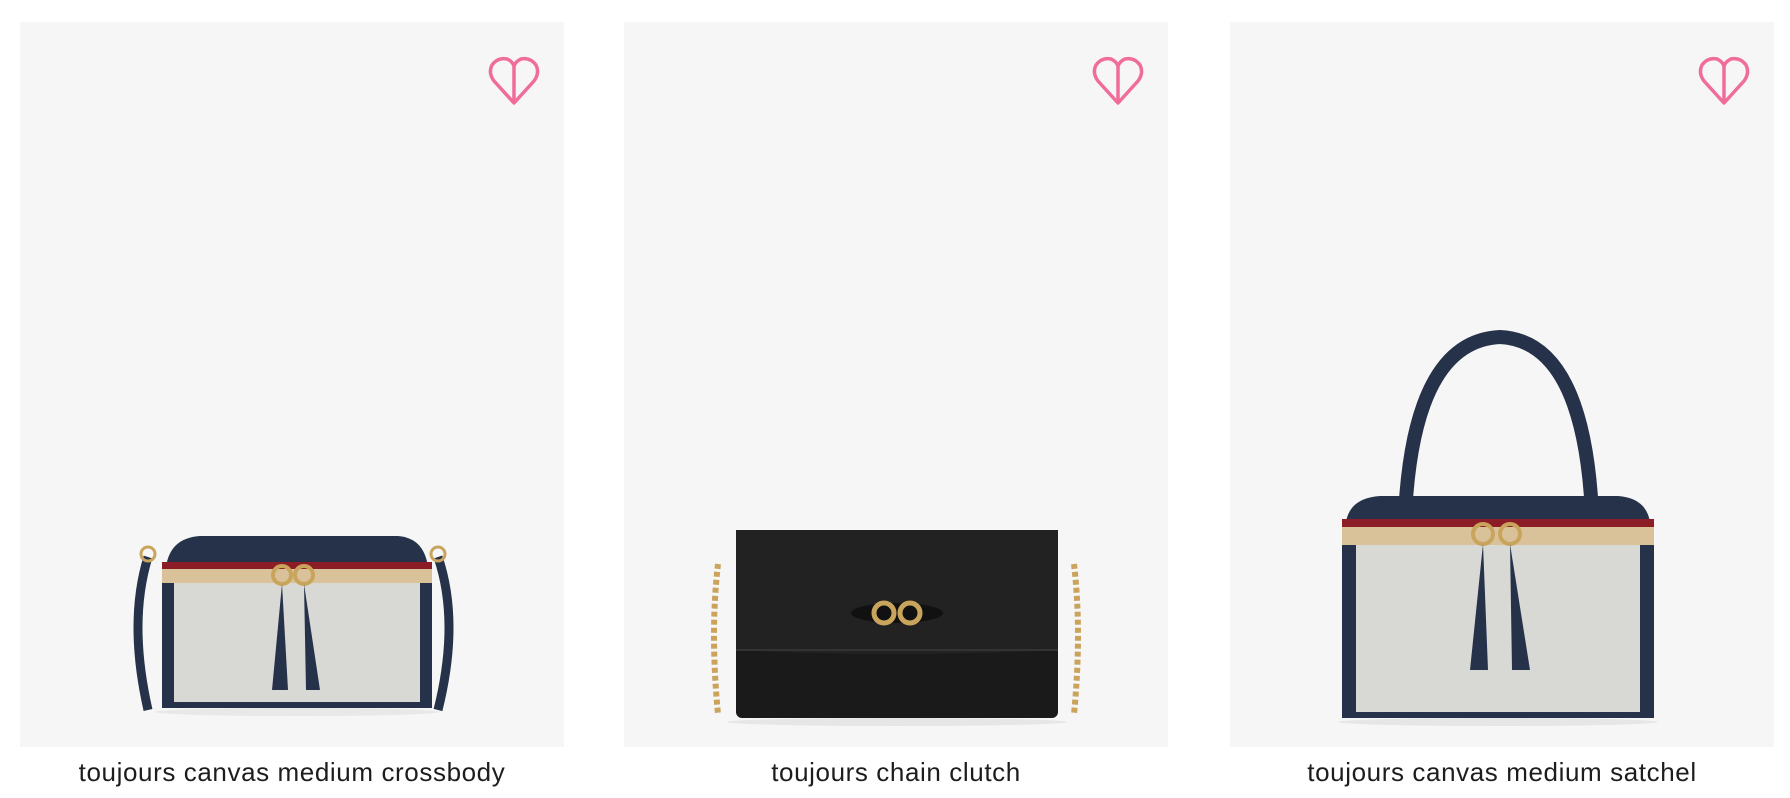 Image resolution: width=1790 pixels, height=798 pixels. What do you see at coordinates (1502, 772) in the screenshot?
I see `product-name: toujours canvas medium satchel` at bounding box center [1502, 772].